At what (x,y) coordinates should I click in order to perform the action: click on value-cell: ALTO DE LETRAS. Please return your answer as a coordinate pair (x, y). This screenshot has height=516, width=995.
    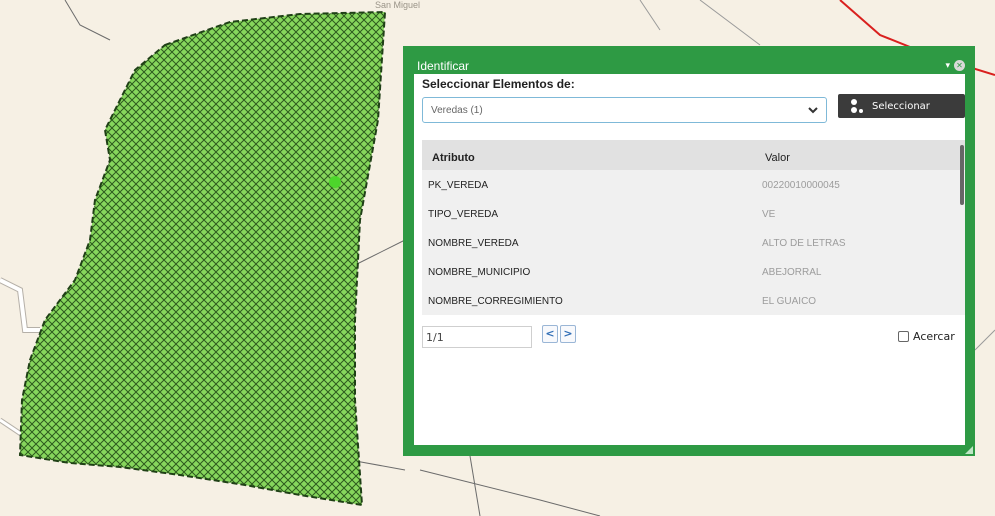
    Looking at the image, I should click on (804, 243).